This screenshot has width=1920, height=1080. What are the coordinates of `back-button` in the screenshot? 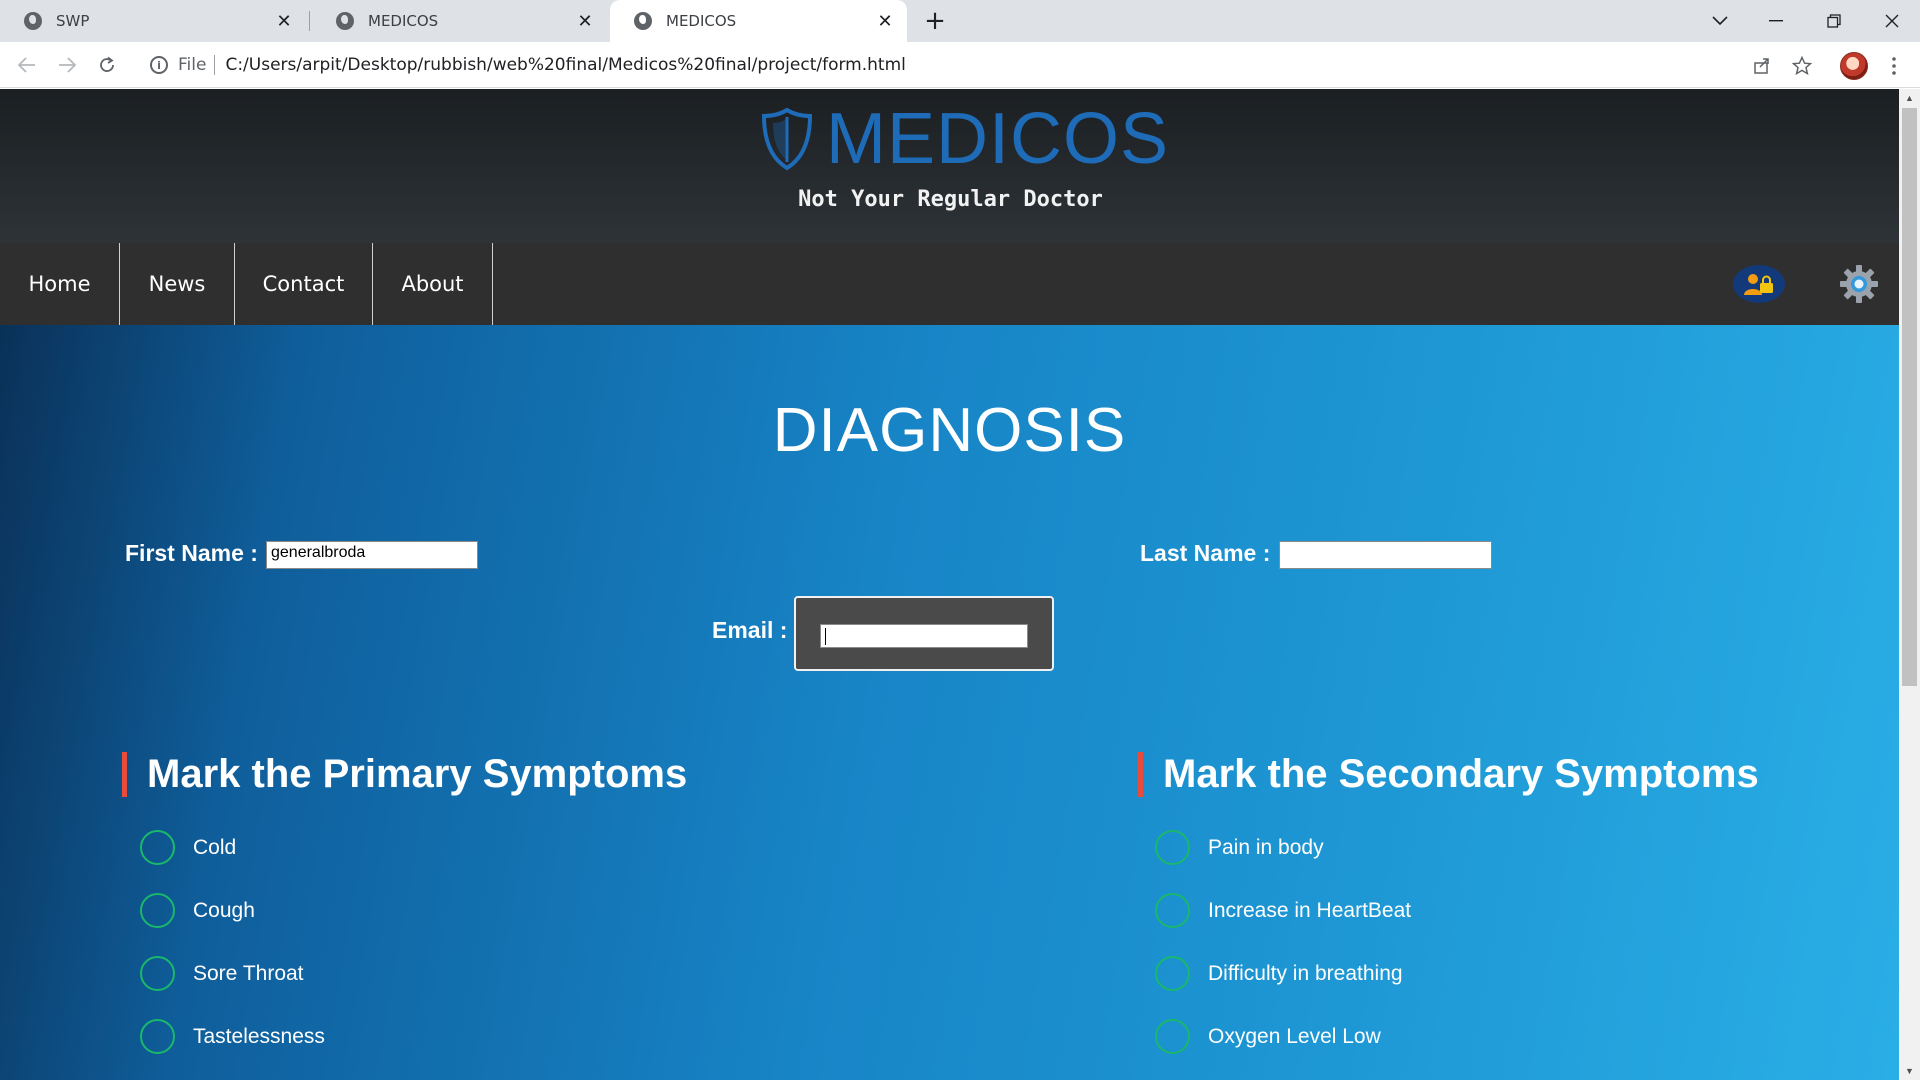 It's located at (27, 65).